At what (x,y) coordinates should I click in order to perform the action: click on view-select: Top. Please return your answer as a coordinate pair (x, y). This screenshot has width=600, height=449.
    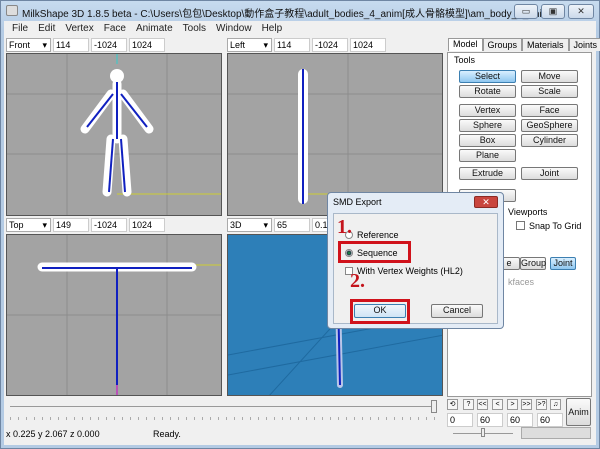
    Looking at the image, I should click on (28, 225).